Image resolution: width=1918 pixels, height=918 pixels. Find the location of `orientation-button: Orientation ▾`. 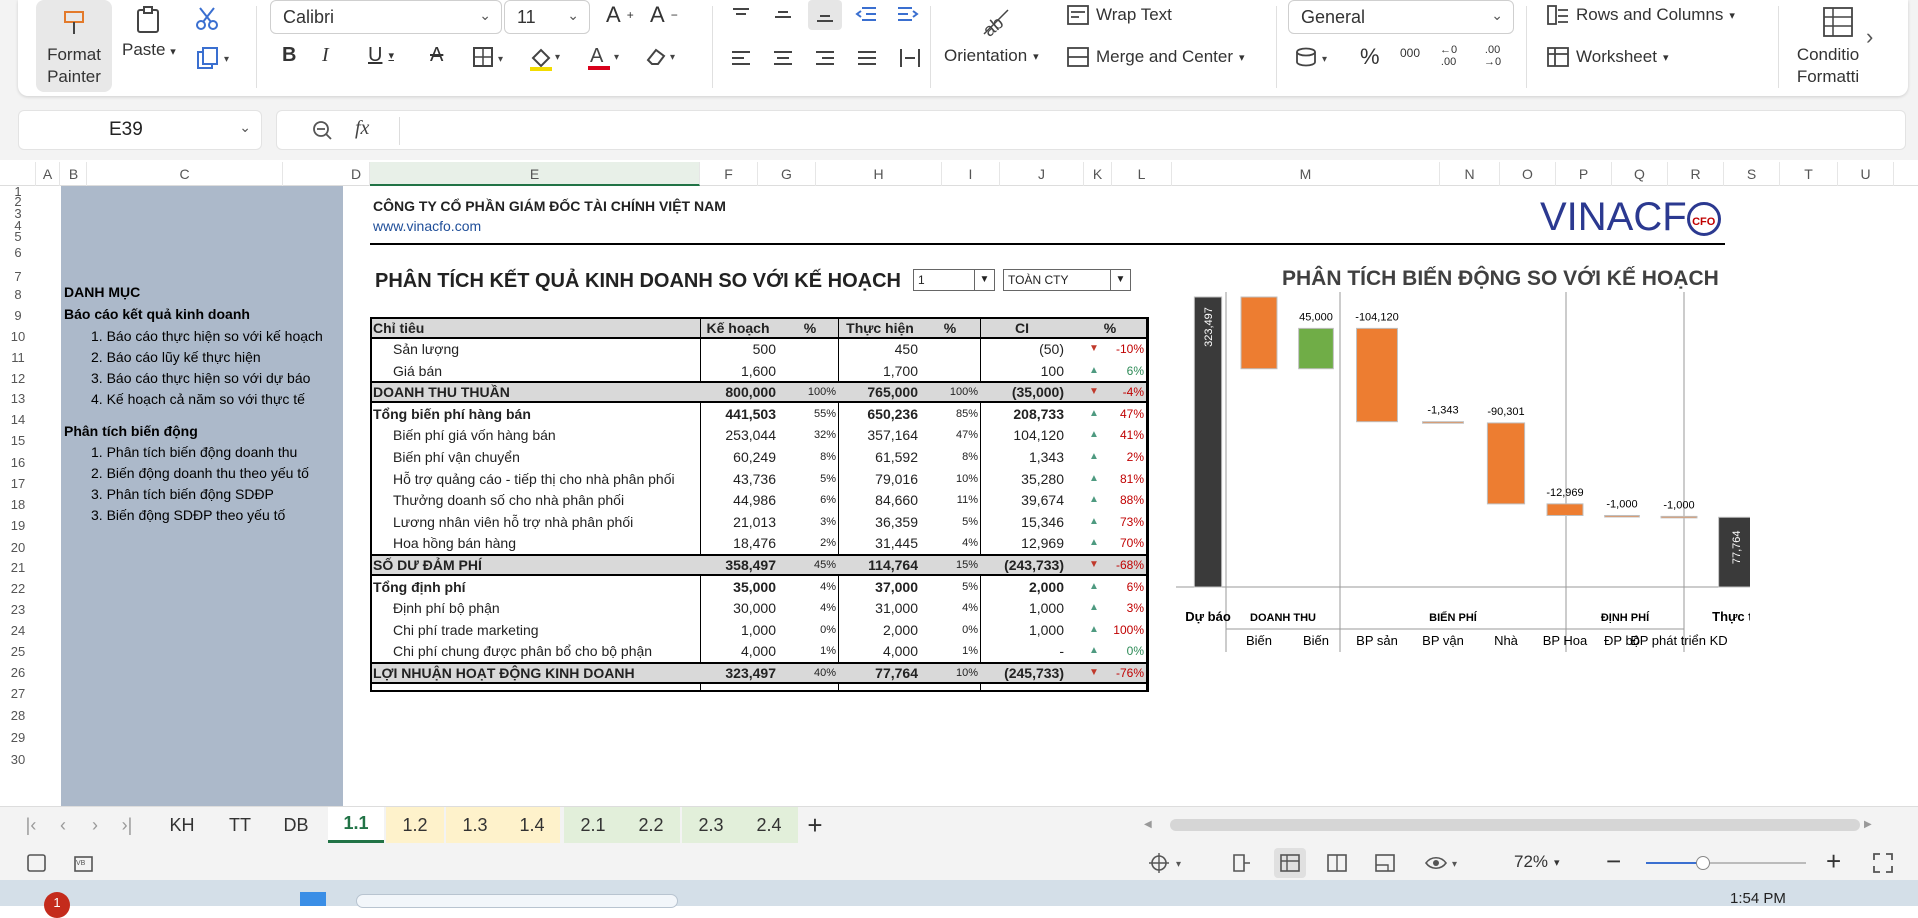

orientation-button: Orientation ▾ is located at coordinates (991, 56).